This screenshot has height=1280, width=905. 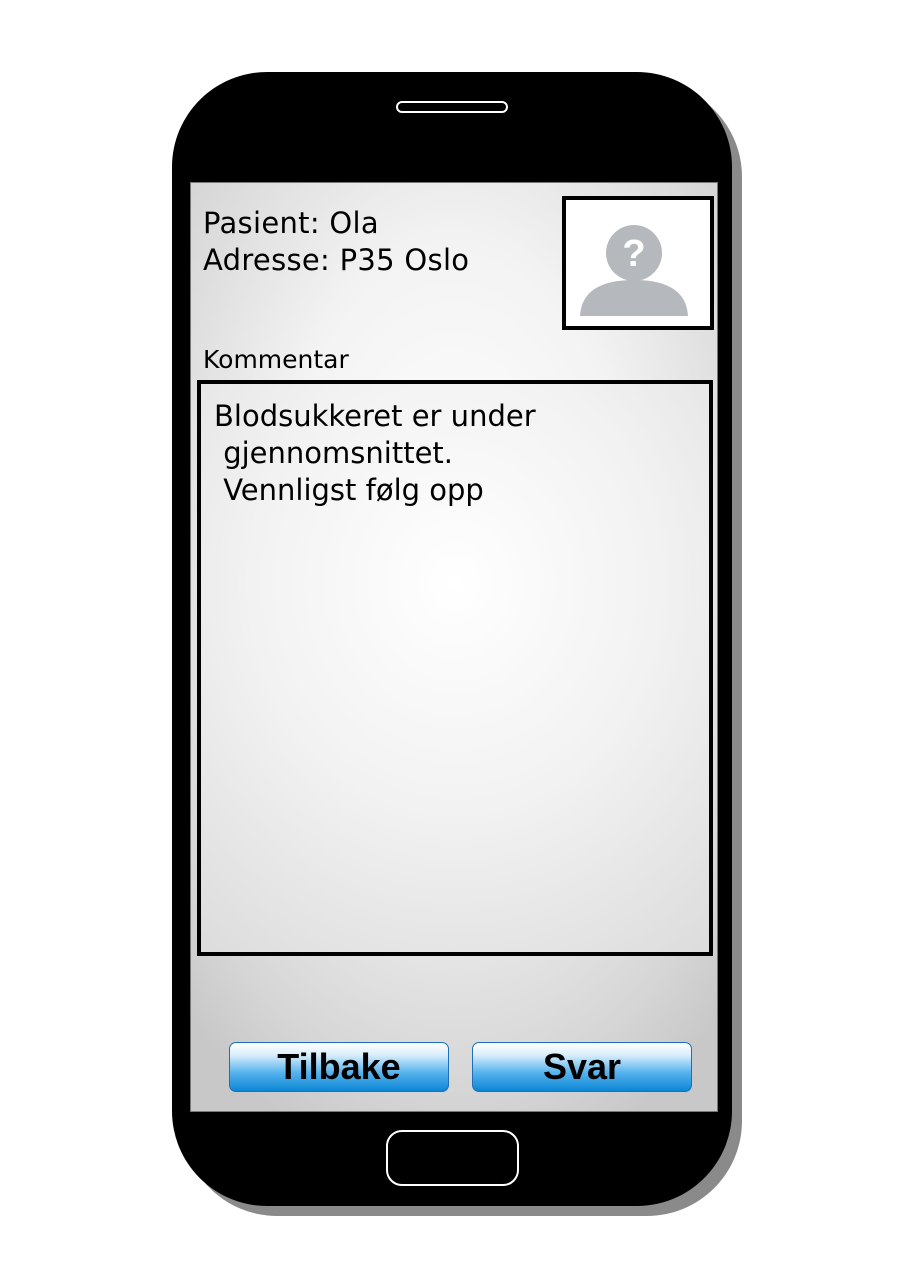 What do you see at coordinates (633, 254) in the screenshot?
I see `question-mark-glyph: ?` at bounding box center [633, 254].